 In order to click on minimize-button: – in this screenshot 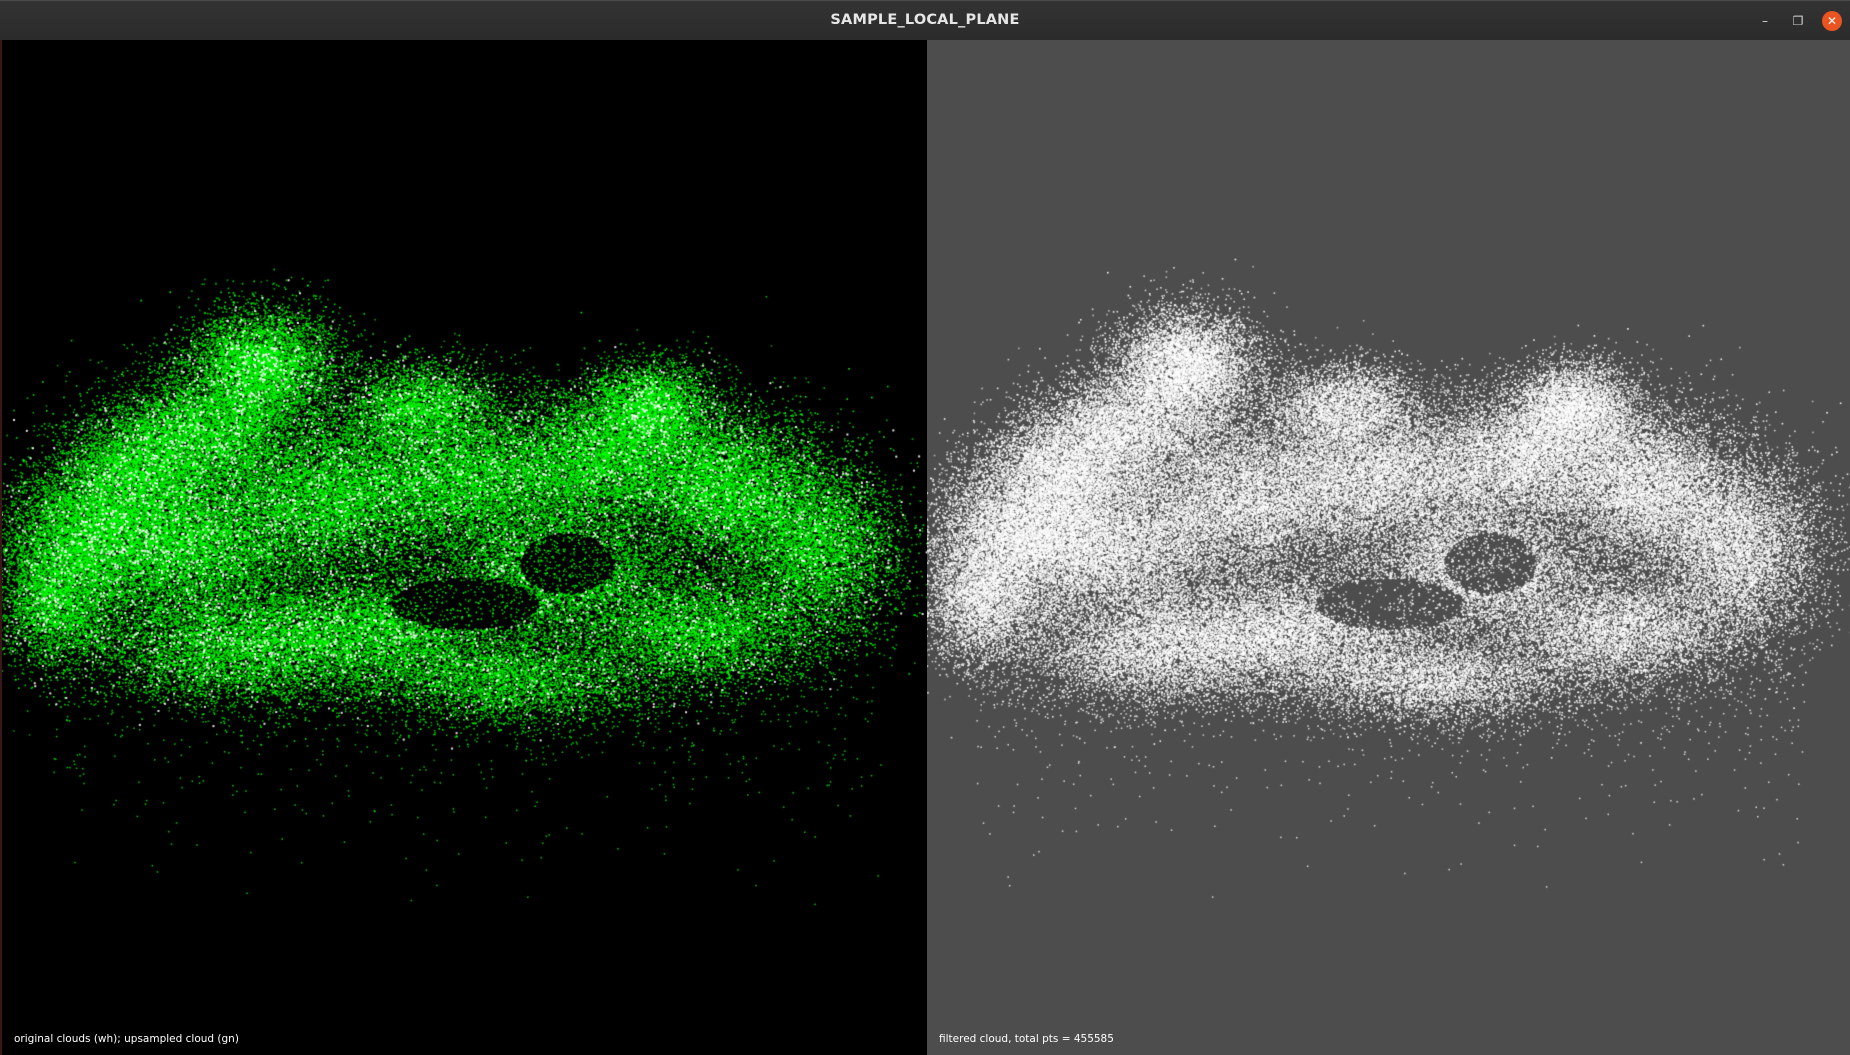, I will do `click(1765, 21)`.